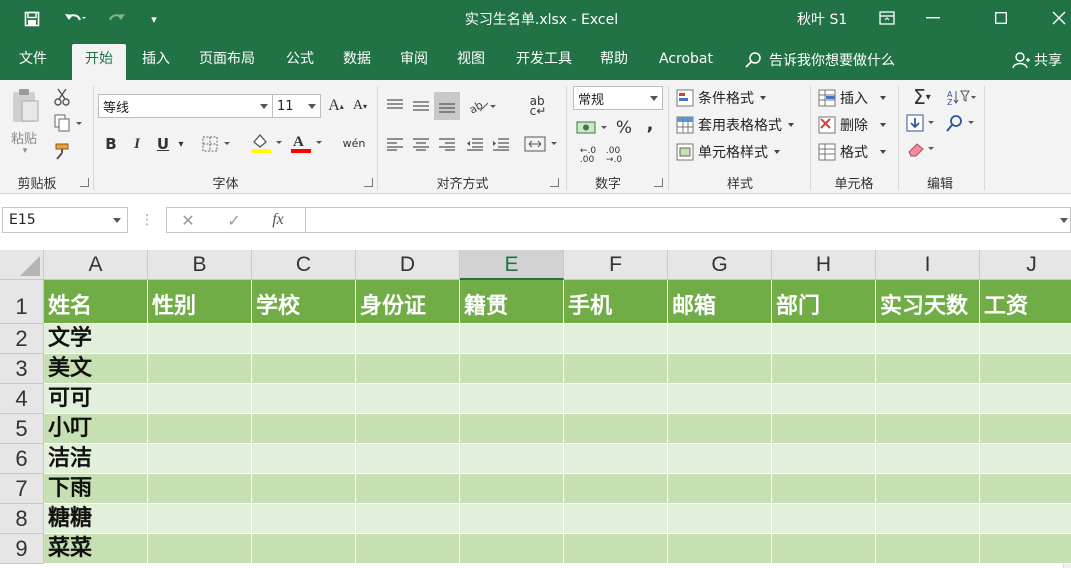 Image resolution: width=1071 pixels, height=568 pixels. What do you see at coordinates (961, 97) in the screenshot?
I see `sort-filter-icon: AZ` at bounding box center [961, 97].